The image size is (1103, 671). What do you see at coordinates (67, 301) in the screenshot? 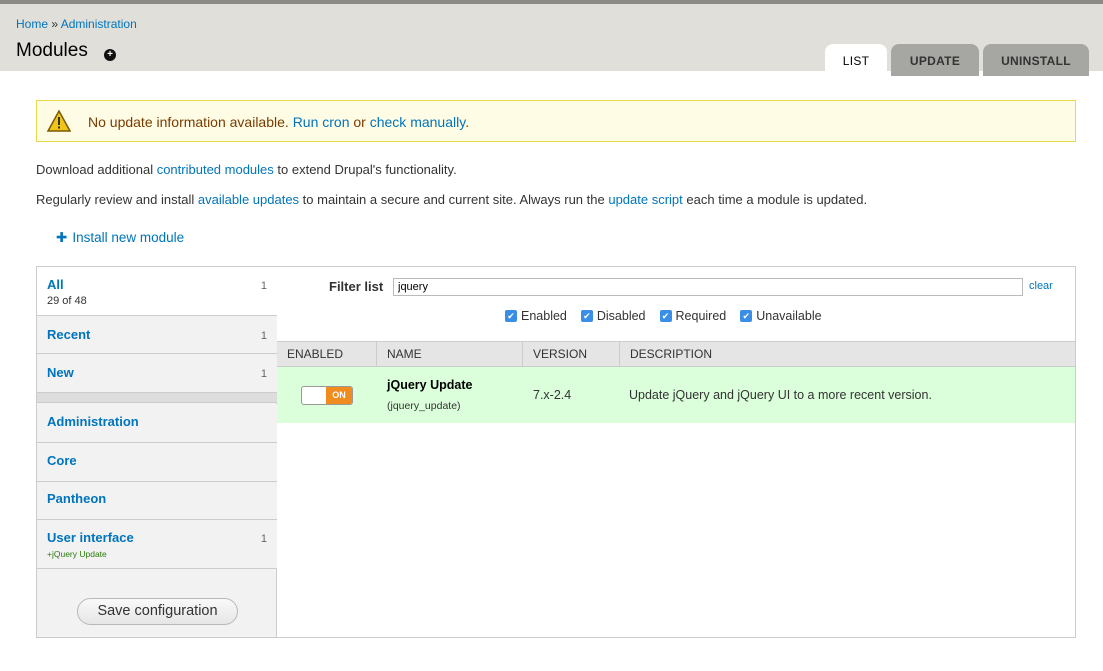
I see `sidebar-item-sub: 29 of 48` at bounding box center [67, 301].